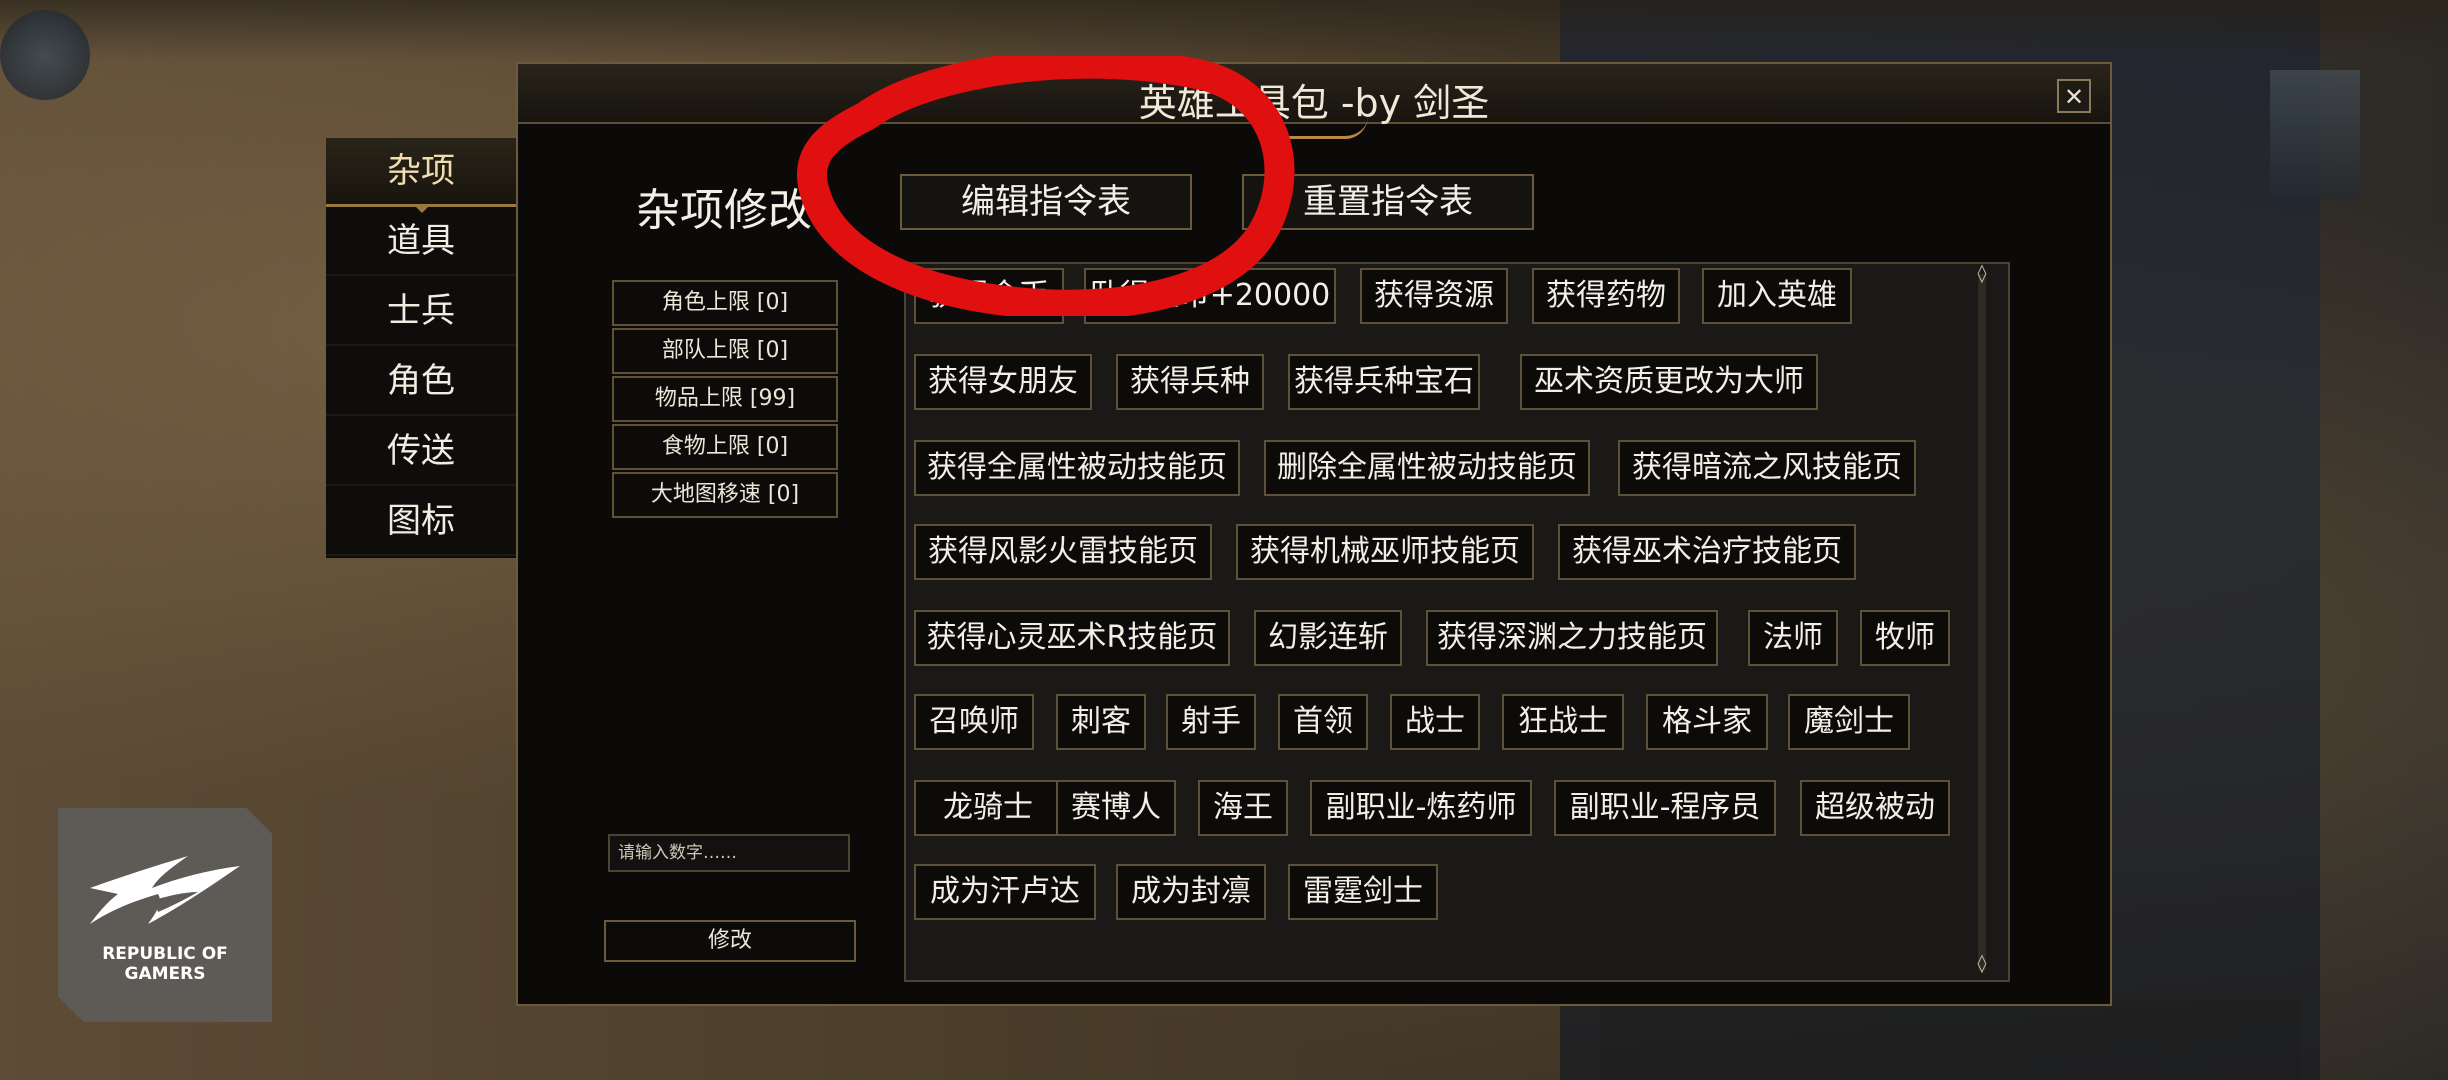 This screenshot has height=1080, width=2448. What do you see at coordinates (1063, 552) in the screenshot?
I see `command-get-wind-shadow: 获得风影火雷技能页` at bounding box center [1063, 552].